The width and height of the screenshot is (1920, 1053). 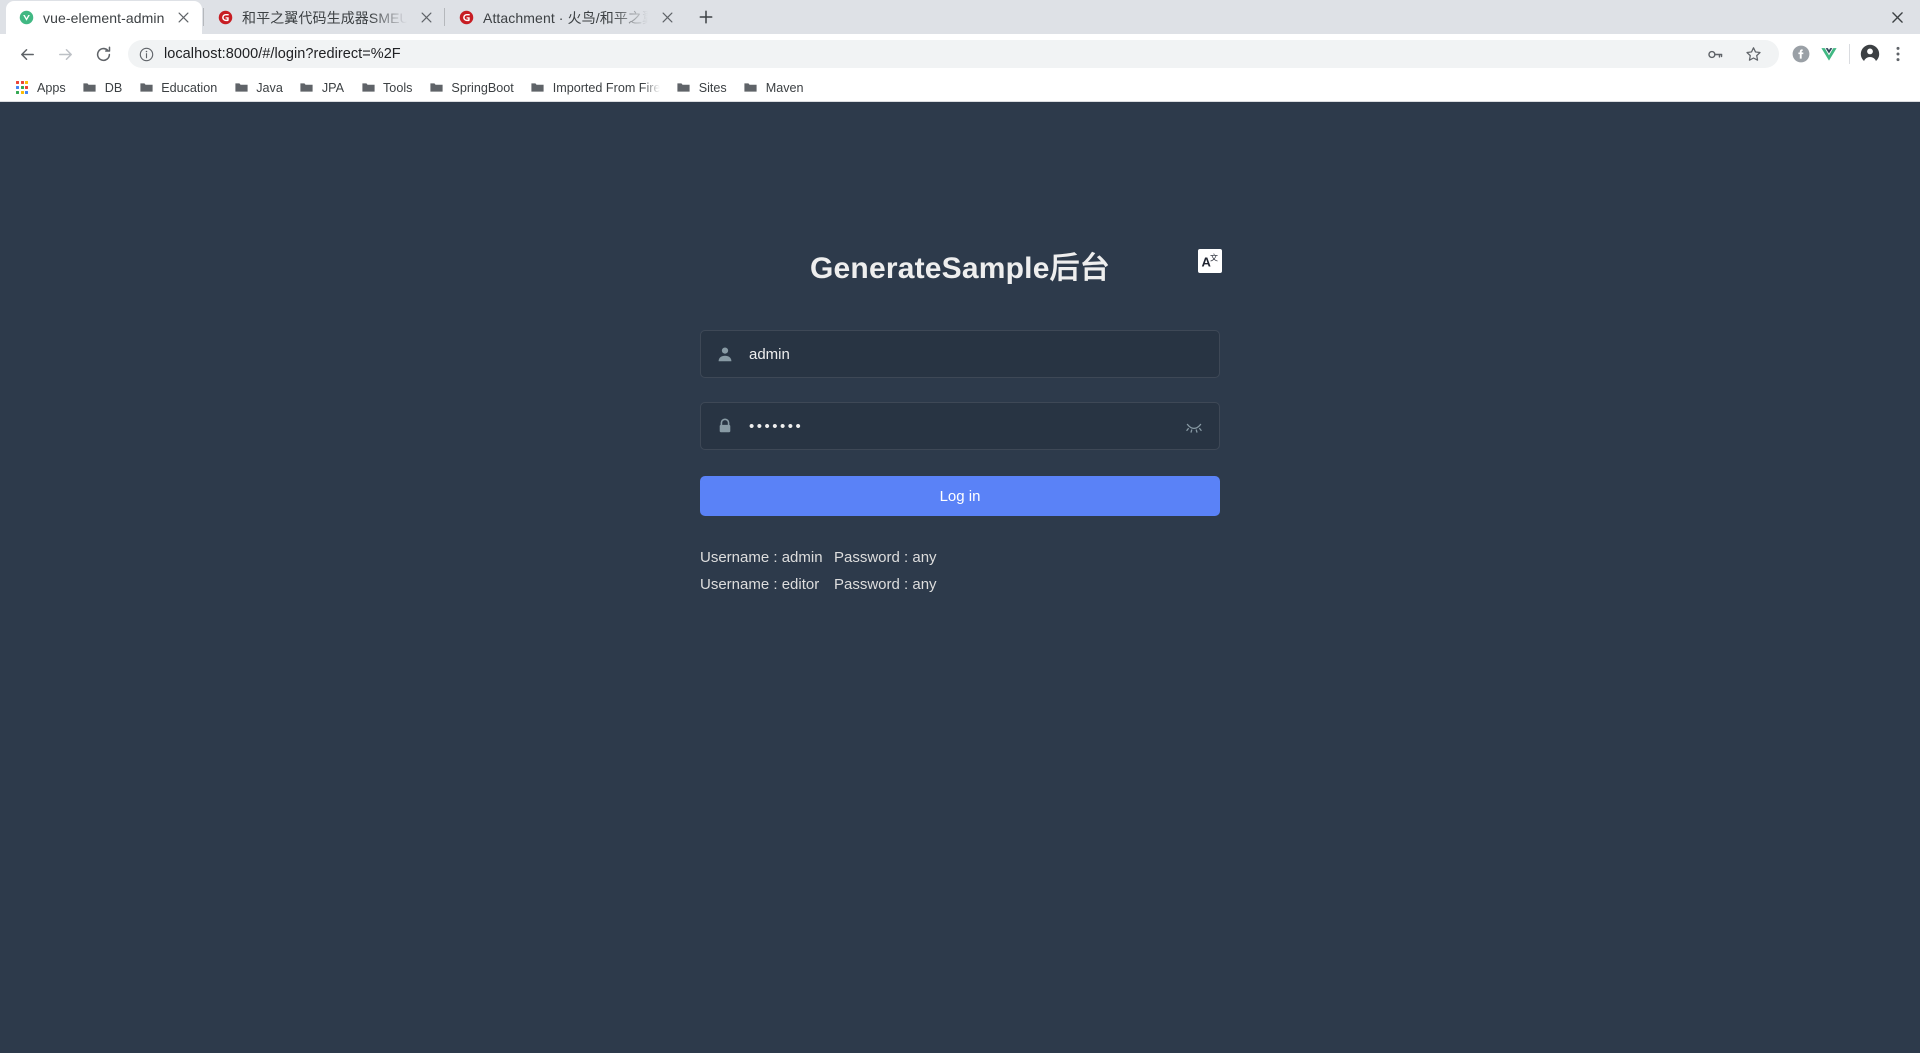 What do you see at coordinates (103, 54) in the screenshot?
I see `reload-button` at bounding box center [103, 54].